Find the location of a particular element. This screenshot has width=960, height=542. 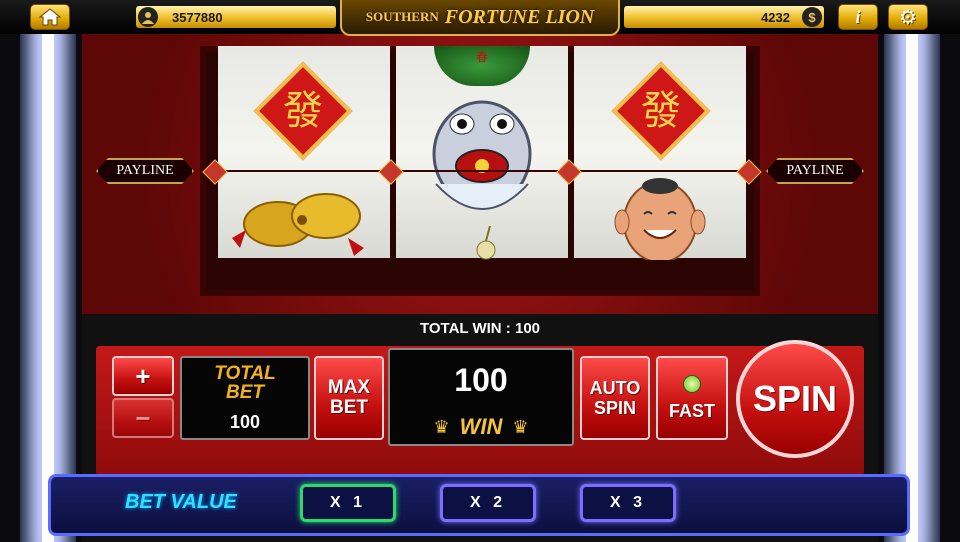

payline-line is located at coordinates (482, 171).